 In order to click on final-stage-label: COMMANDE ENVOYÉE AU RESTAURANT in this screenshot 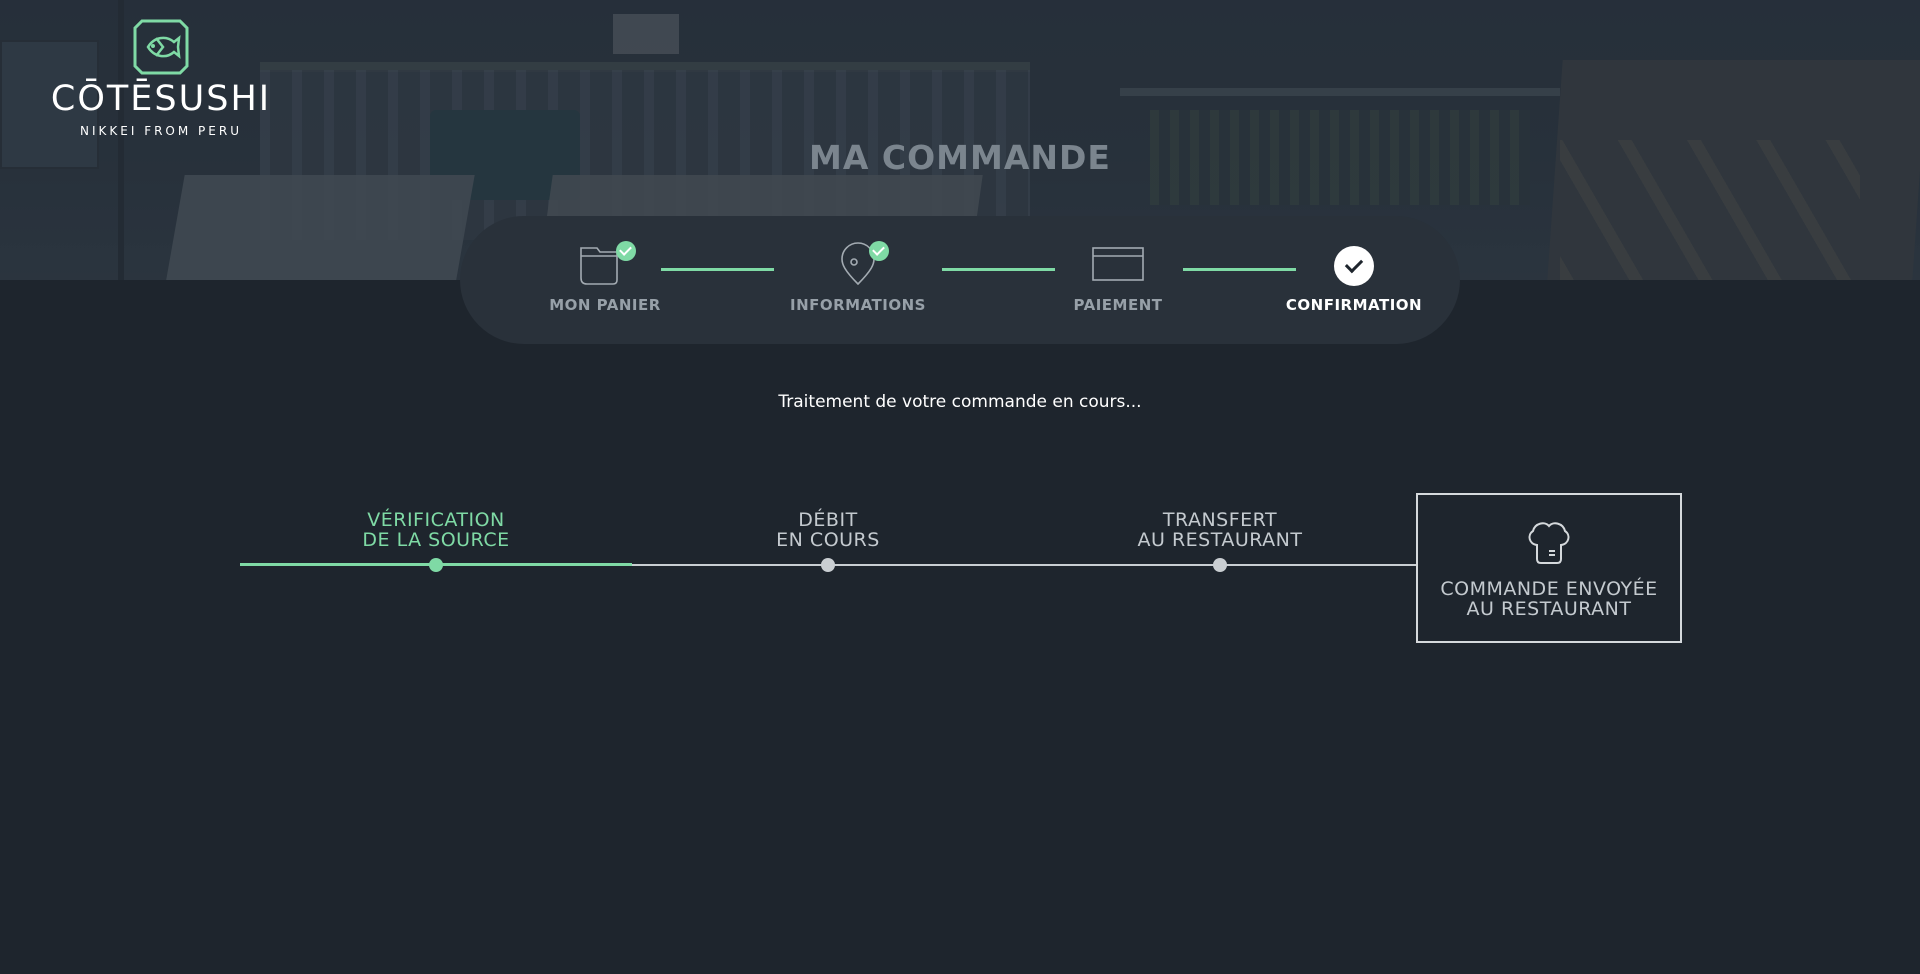, I will do `click(1549, 599)`.